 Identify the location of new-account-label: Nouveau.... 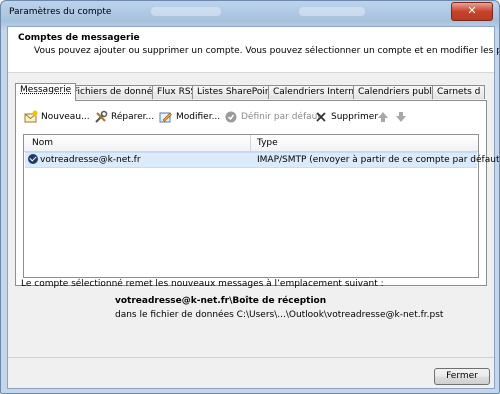
(65, 117).